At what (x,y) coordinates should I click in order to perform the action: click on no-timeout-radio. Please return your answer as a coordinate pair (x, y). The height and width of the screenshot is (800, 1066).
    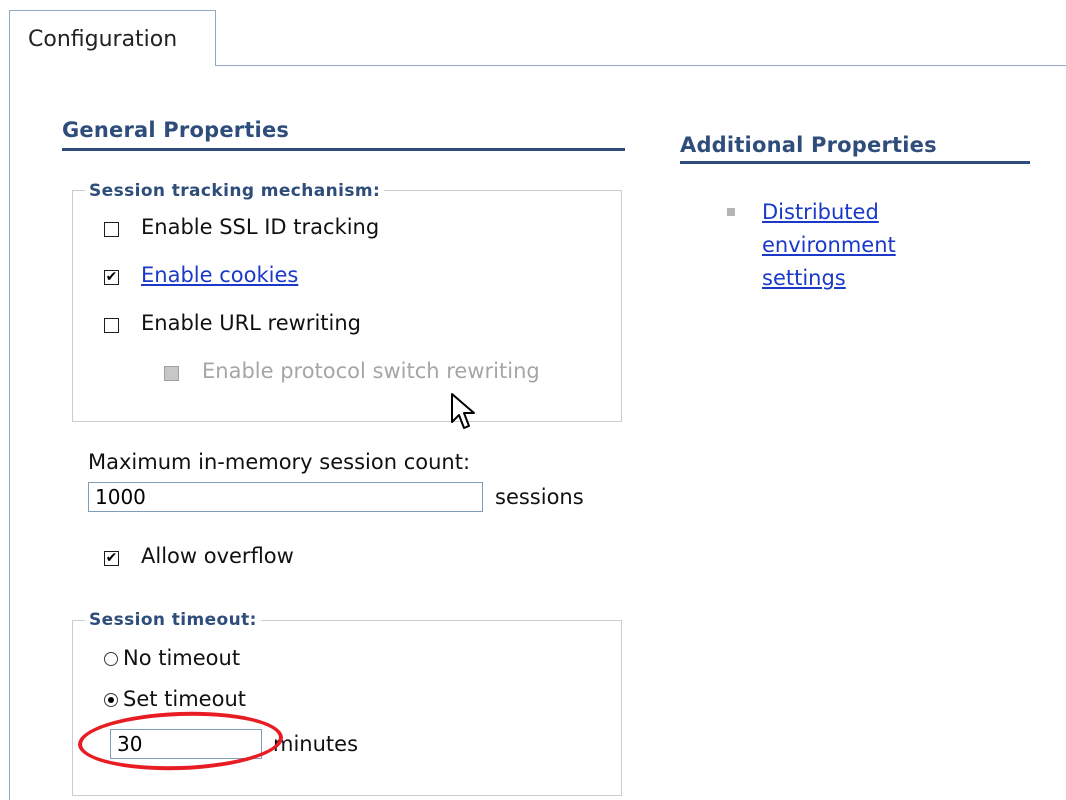
    Looking at the image, I should click on (111, 659).